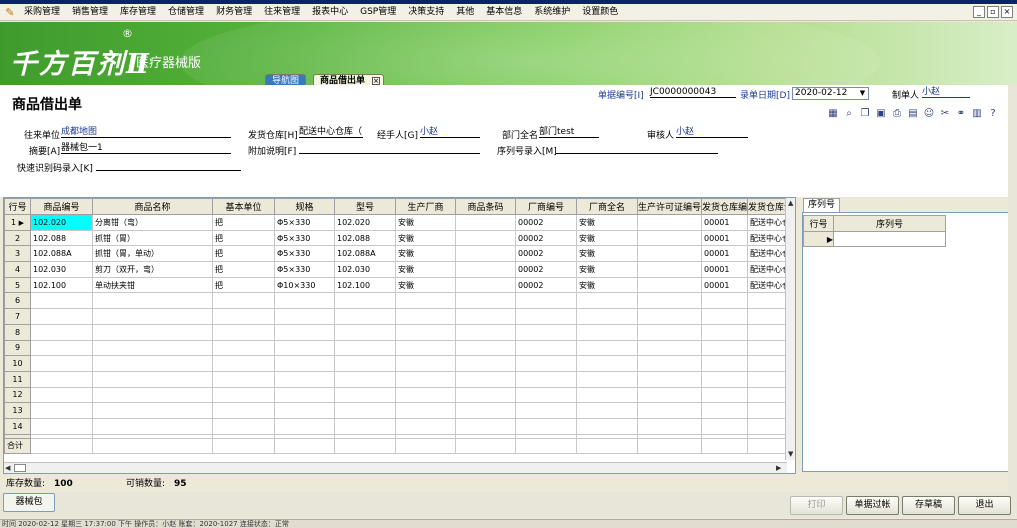 This screenshot has width=1017, height=528. I want to click on table-row: 11, so click(399, 379).